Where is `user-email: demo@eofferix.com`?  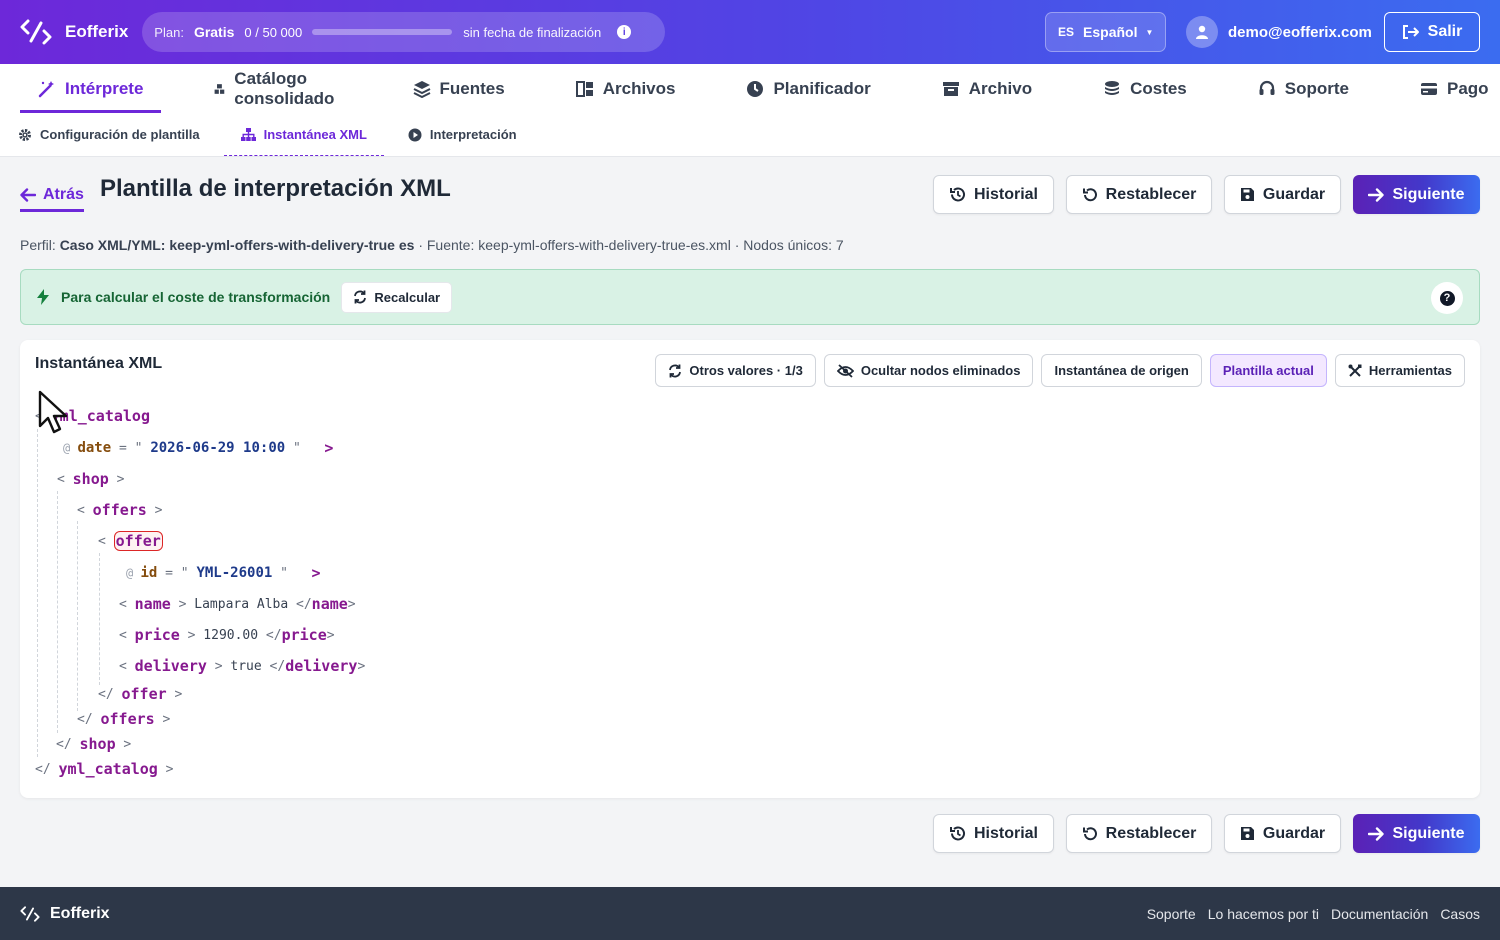 user-email: demo@eofferix.com is located at coordinates (1300, 32).